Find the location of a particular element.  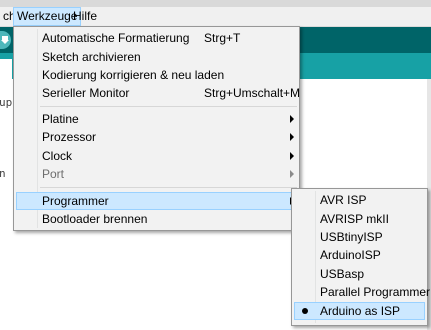

menu-item-label: Prozessor is located at coordinates (69, 137).